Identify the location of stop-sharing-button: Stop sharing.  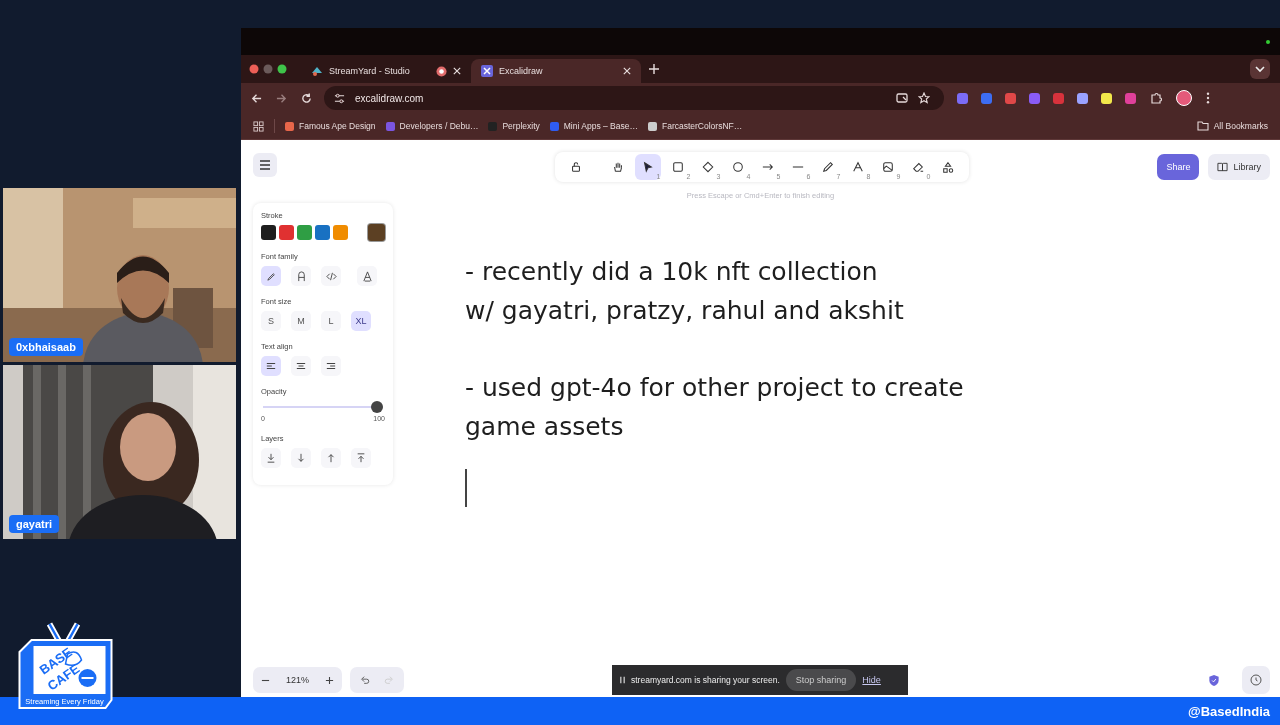
(821, 680).